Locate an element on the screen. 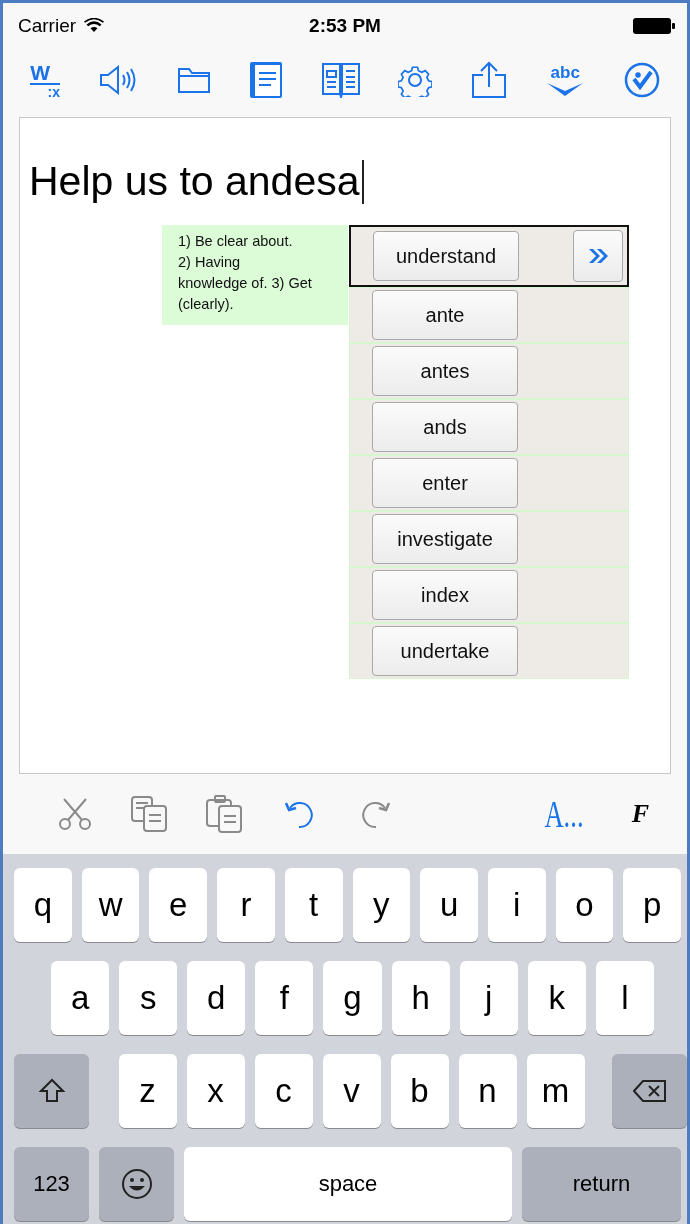  letter-key: e is located at coordinates (178, 905).